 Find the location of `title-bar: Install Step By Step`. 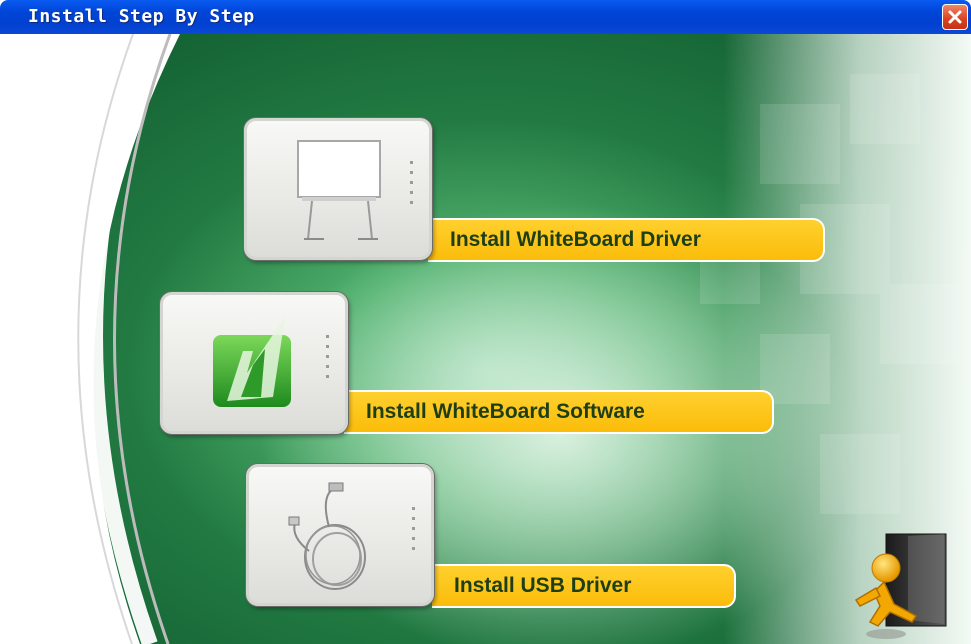

title-bar: Install Step By Step is located at coordinates (485, 17).